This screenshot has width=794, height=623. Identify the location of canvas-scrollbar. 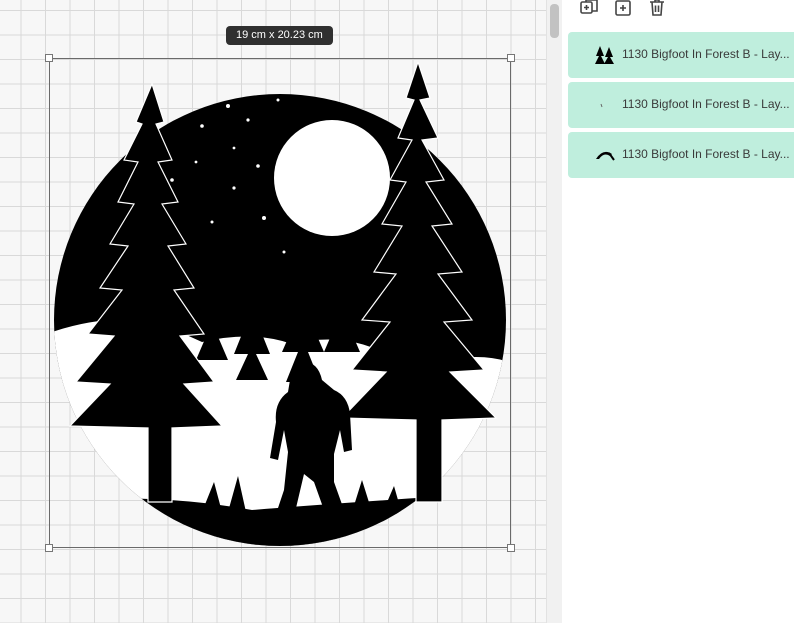
(554, 311).